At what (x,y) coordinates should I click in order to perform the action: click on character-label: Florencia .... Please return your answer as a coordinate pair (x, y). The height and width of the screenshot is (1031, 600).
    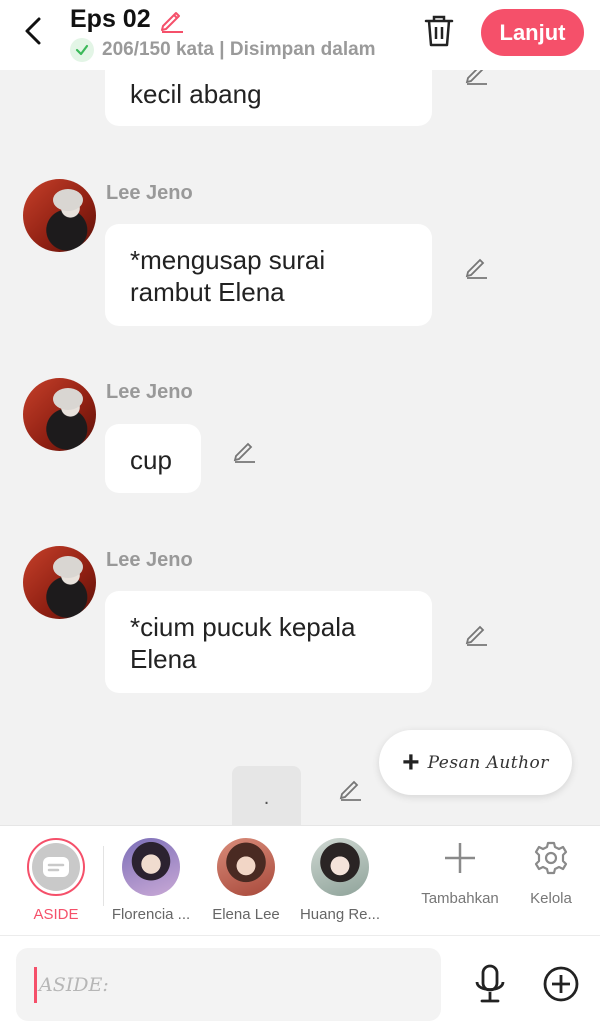
    Looking at the image, I should click on (151, 914).